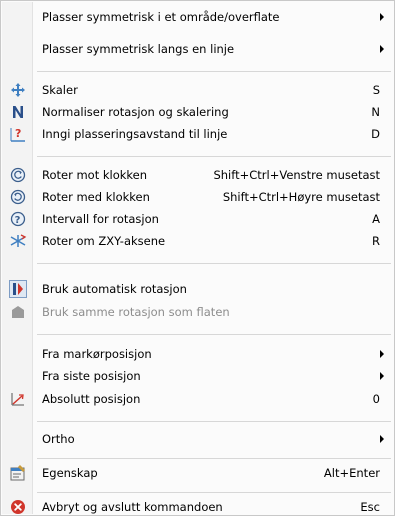 The image size is (395, 518). What do you see at coordinates (197, 439) in the screenshot?
I see `menu-item-ortho: Ortho` at bounding box center [197, 439].